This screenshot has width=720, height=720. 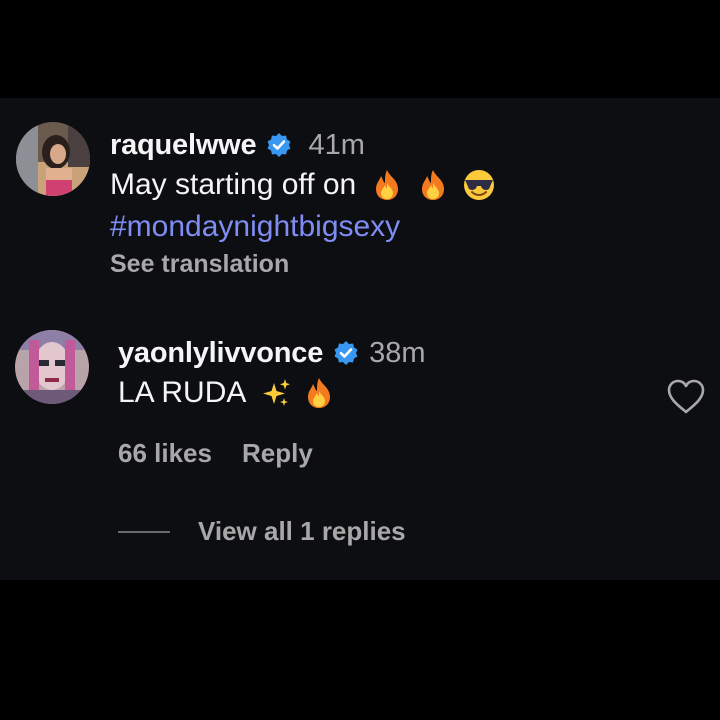 I want to click on view-replies-button: View all 1 replies, so click(x=262, y=531).